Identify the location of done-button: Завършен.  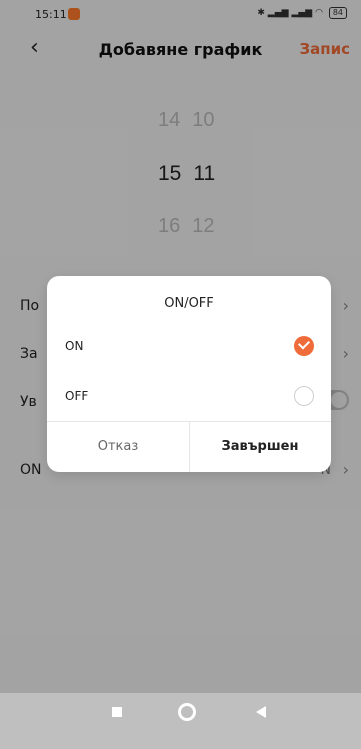
(260, 446).